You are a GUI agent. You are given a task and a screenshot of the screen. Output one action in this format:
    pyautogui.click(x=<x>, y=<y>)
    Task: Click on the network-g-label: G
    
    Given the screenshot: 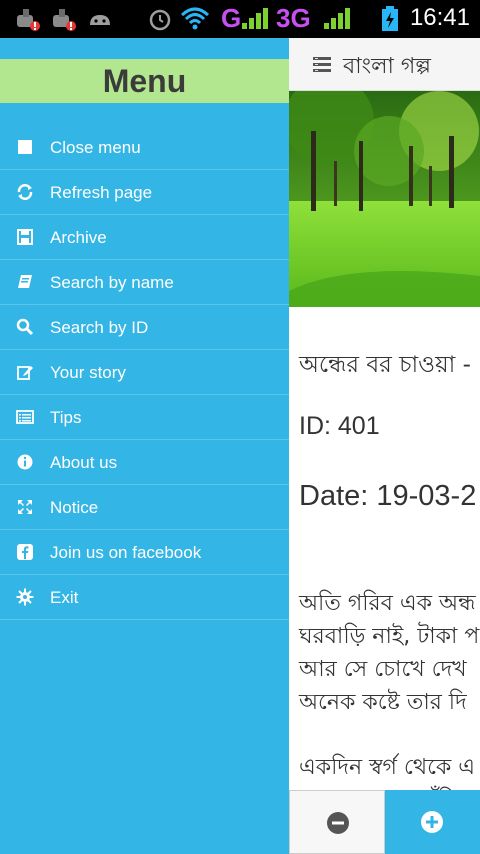 What is the action you would take?
    pyautogui.click(x=231, y=18)
    